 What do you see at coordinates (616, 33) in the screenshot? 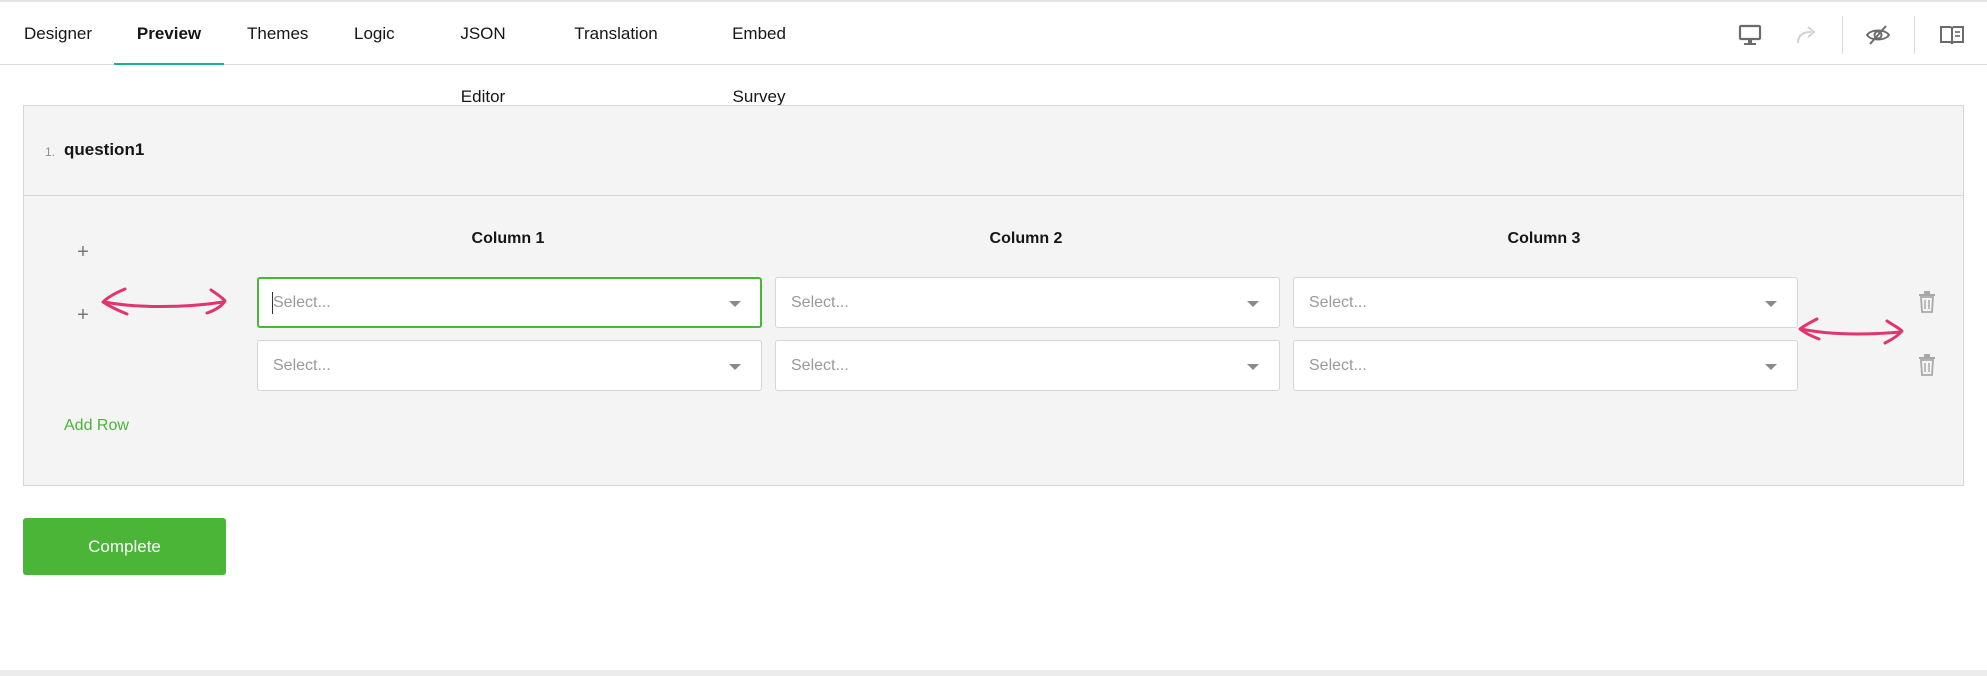
I see `tab-translation: Translation` at bounding box center [616, 33].